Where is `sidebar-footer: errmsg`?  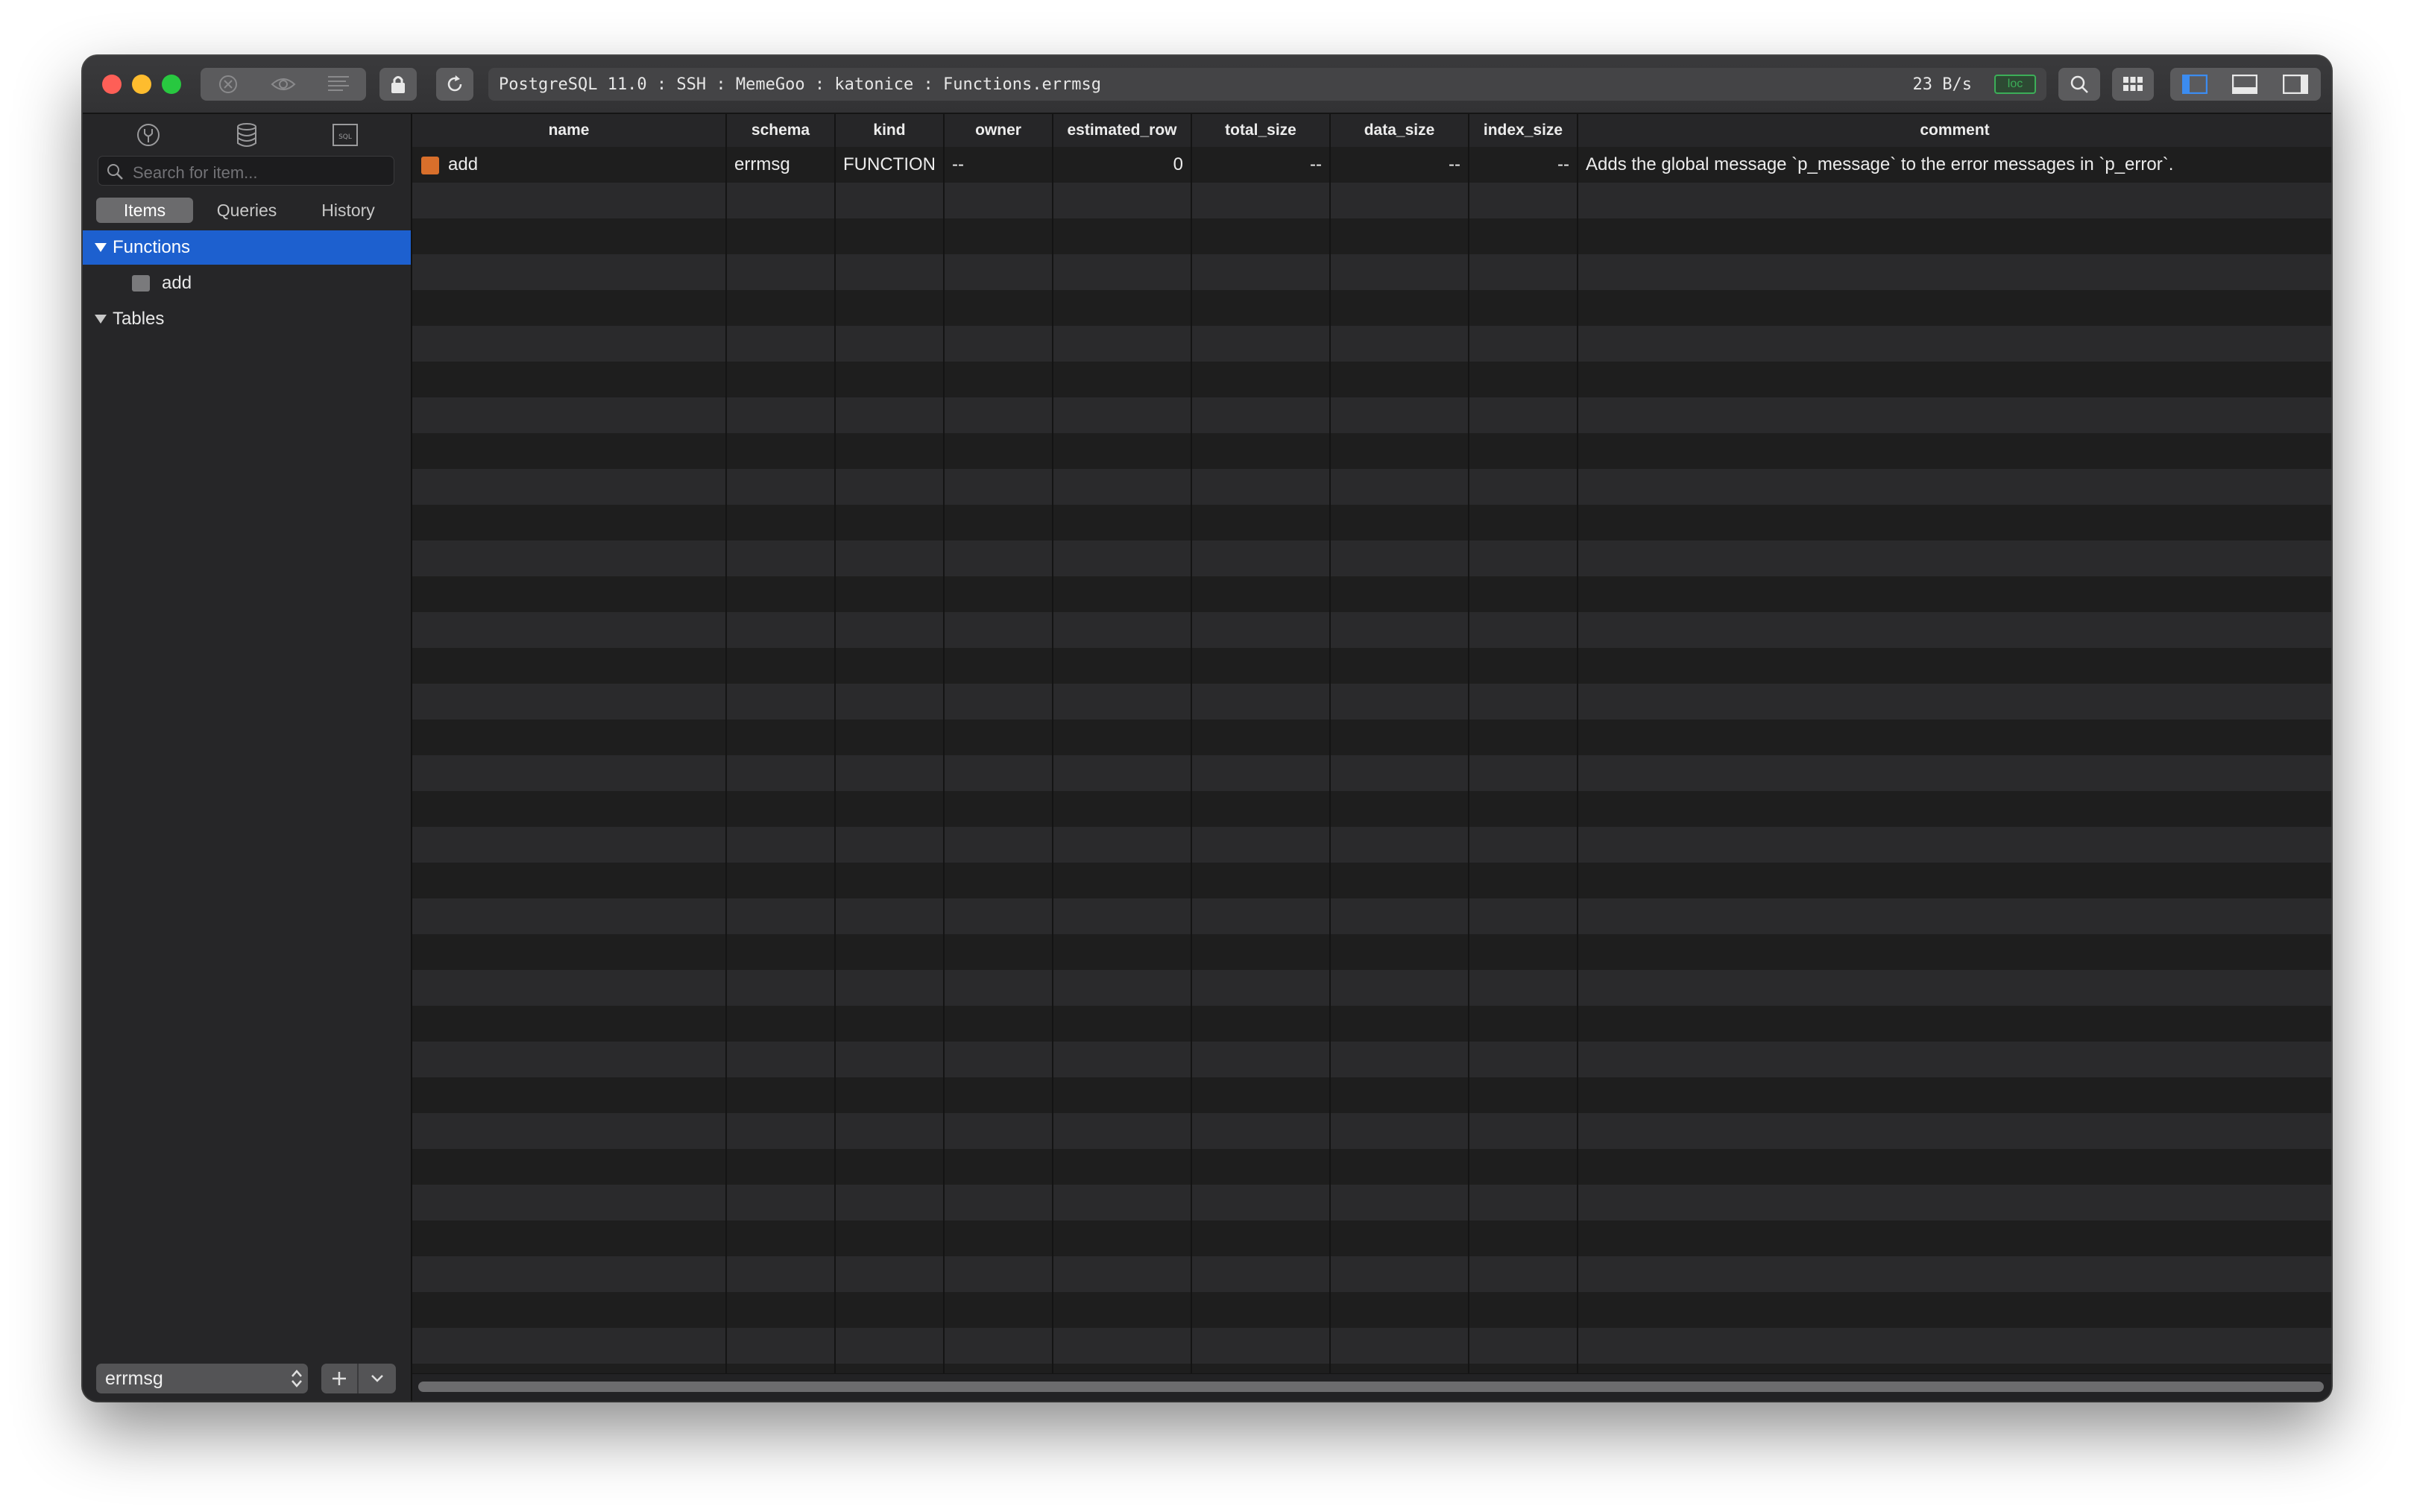
sidebar-footer: errmsg is located at coordinates (247, 1378).